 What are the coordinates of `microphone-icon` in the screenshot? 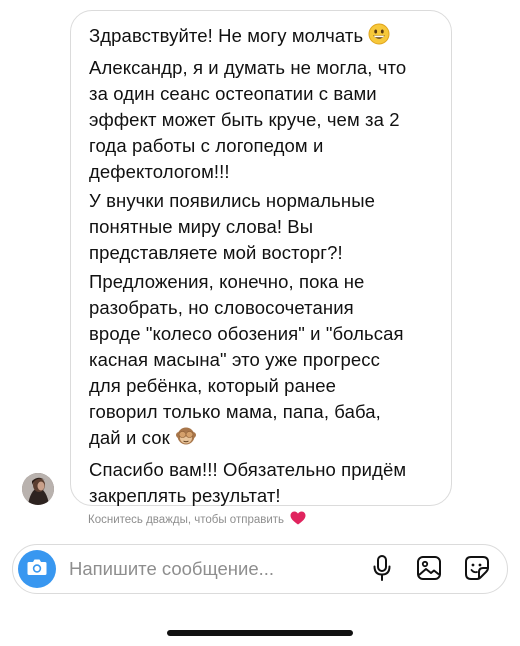 It's located at (382, 570).